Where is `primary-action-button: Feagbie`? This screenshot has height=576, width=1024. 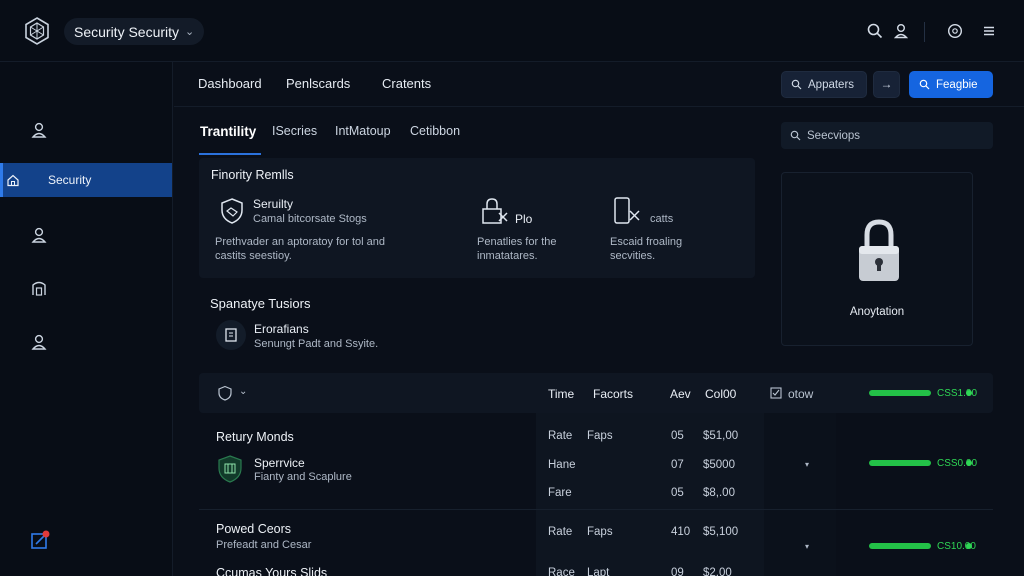 primary-action-button: Feagbie is located at coordinates (951, 84).